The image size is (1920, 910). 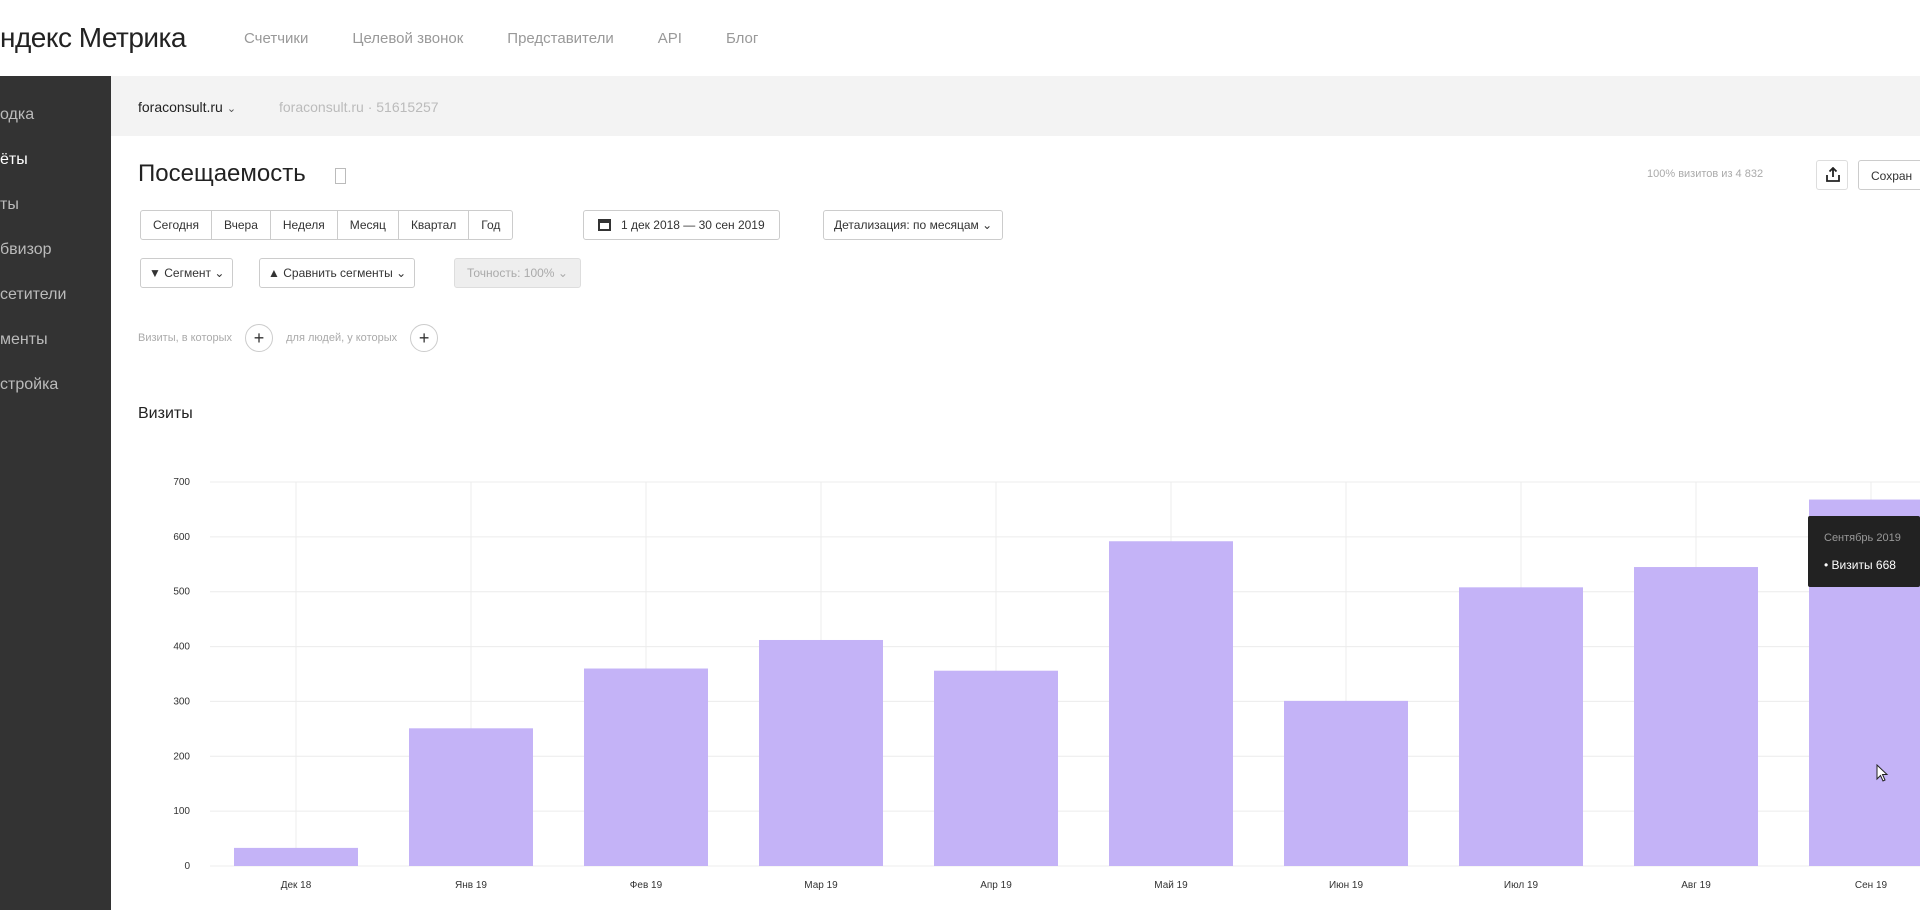 I want to click on add-visit-filter-button: +, so click(x=259, y=338).